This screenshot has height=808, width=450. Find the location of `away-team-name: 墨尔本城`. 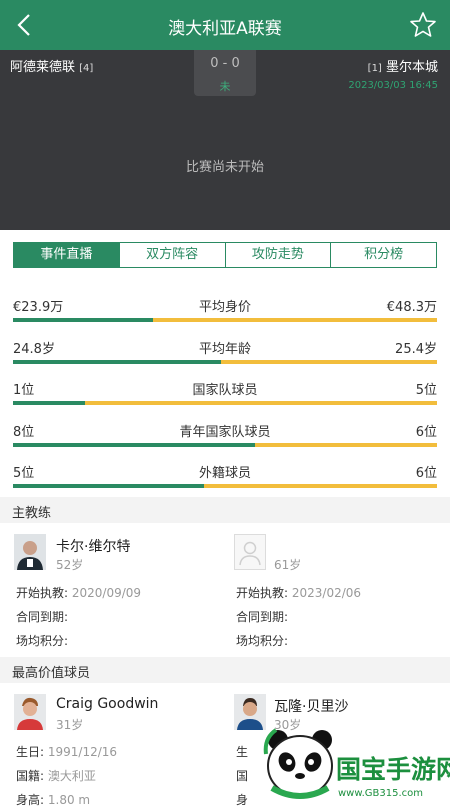

away-team-name: 墨尔本城 is located at coordinates (411, 67).